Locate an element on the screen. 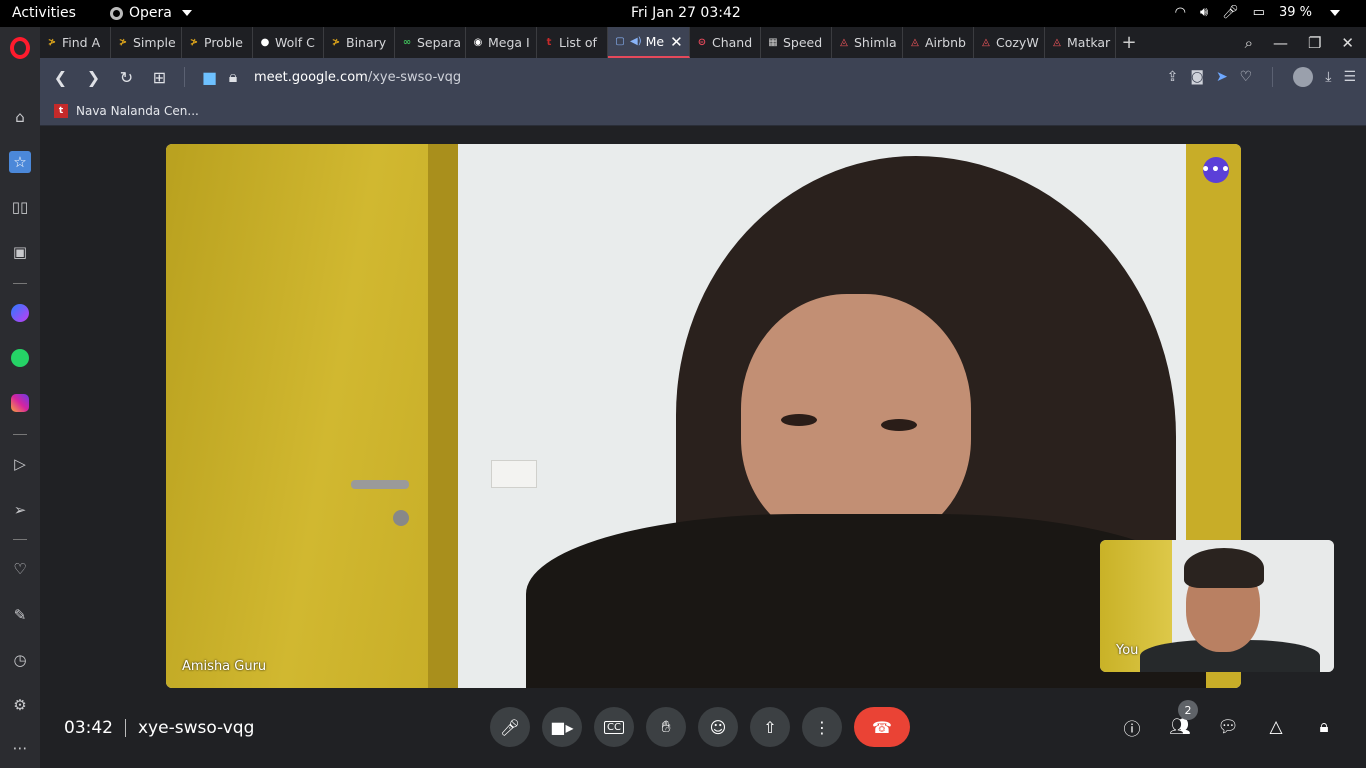 The image size is (1366, 768). tab-label: Chand is located at coordinates (732, 42).